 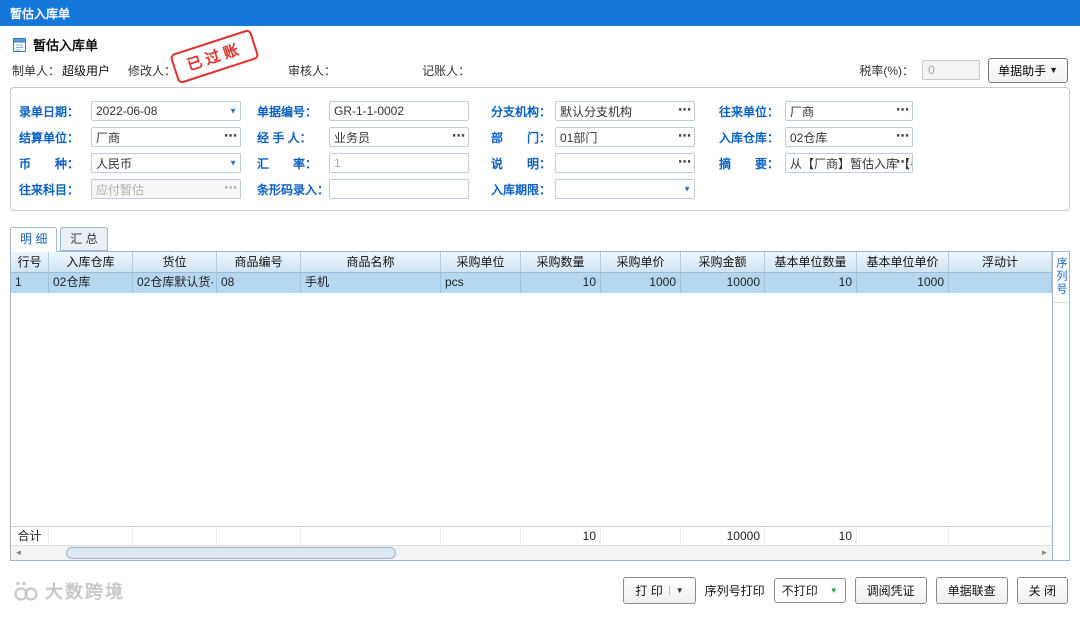 What do you see at coordinates (561, 536) in the screenshot?
I see `total-purchase-qty: 10` at bounding box center [561, 536].